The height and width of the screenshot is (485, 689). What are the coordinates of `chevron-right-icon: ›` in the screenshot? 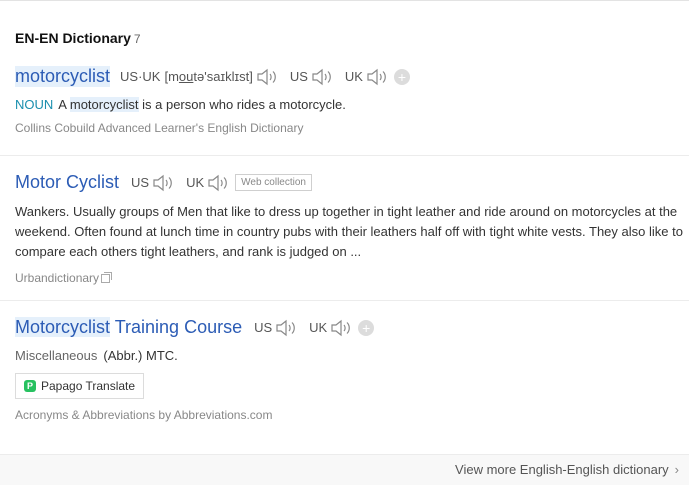 It's located at (676, 469).